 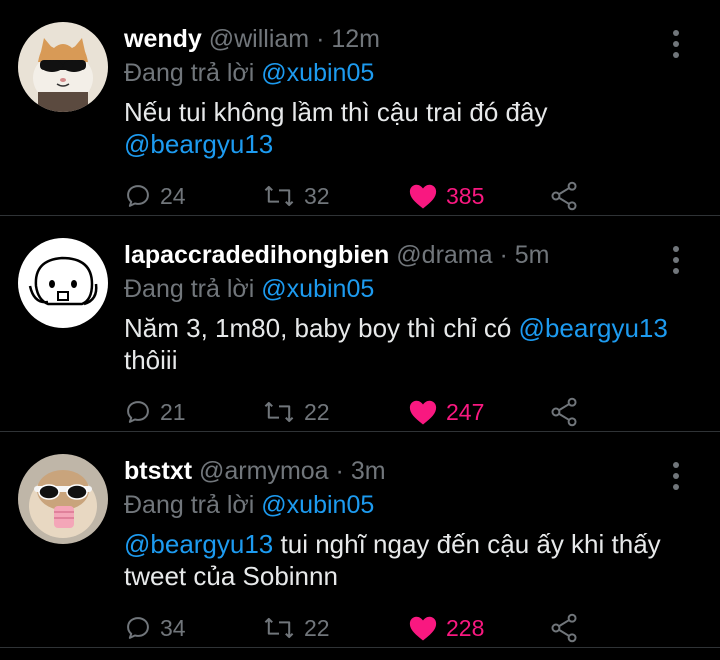 I want to click on author-name: wendy, so click(x=163, y=39).